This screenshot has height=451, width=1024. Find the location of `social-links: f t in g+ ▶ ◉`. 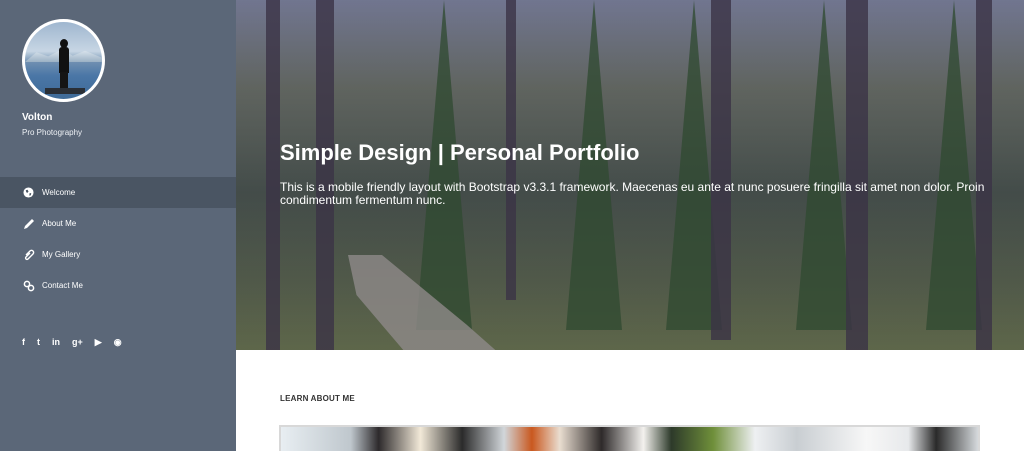

social-links: f t in g+ ▶ ◉ is located at coordinates (72, 342).